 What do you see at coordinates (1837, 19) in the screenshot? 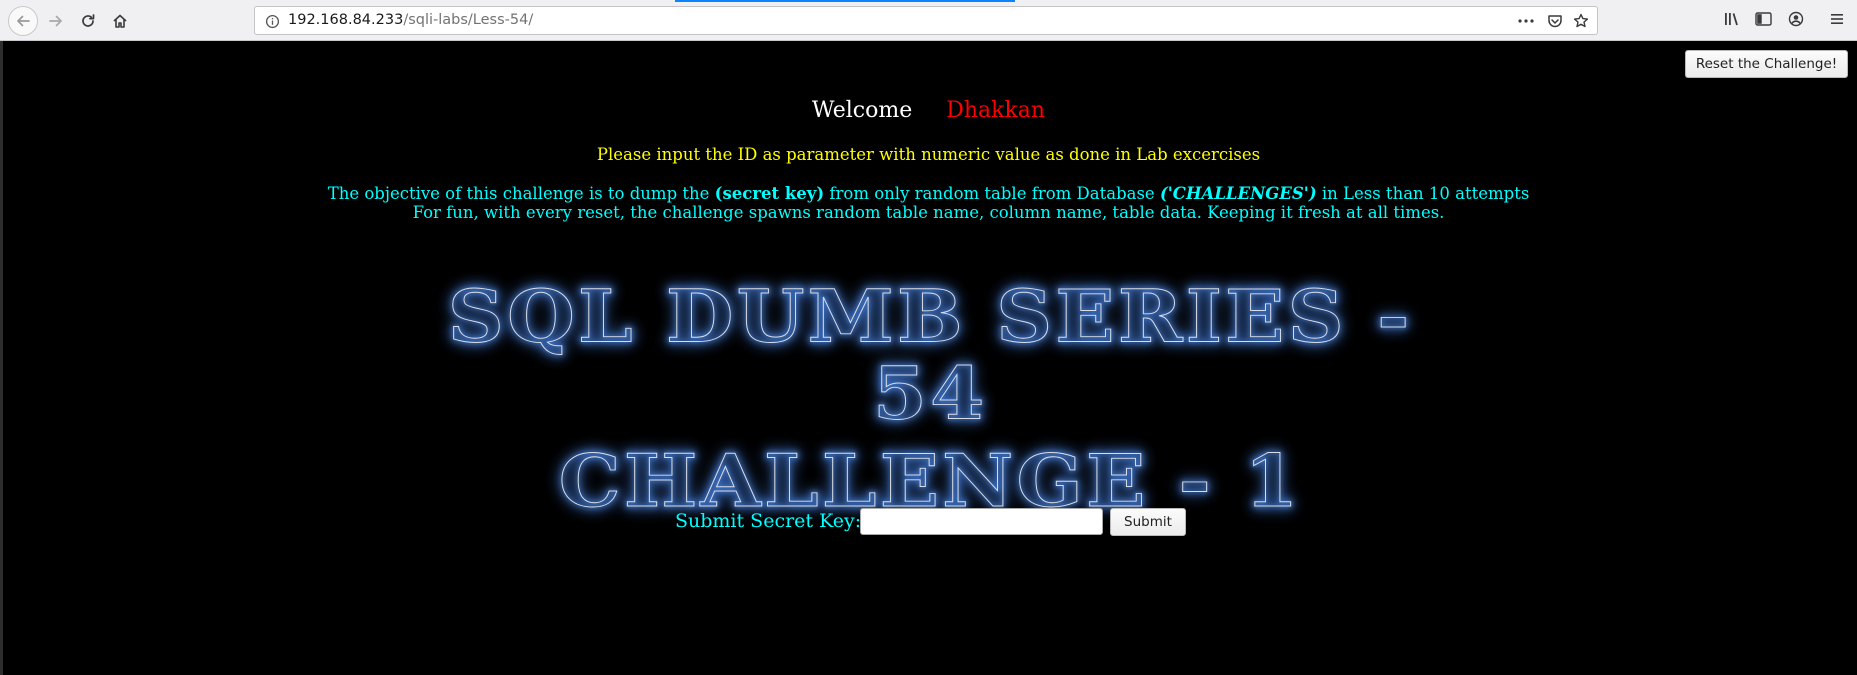
I see `menu-icon` at bounding box center [1837, 19].